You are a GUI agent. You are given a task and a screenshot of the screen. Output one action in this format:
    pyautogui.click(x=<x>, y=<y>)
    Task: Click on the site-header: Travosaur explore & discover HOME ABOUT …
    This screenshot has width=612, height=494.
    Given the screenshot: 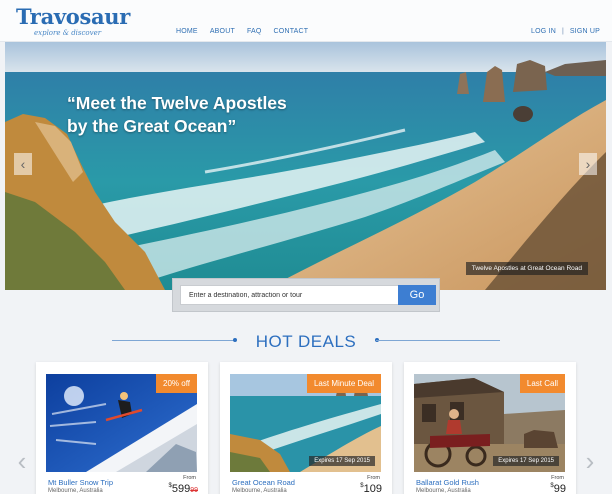 What is the action you would take?
    pyautogui.click(x=306, y=21)
    